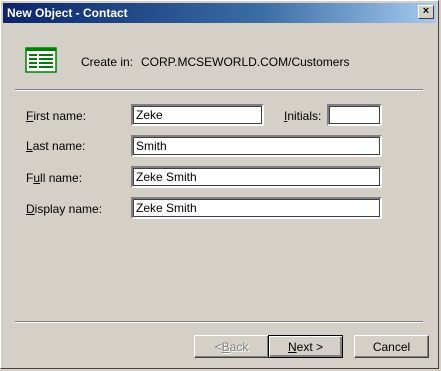  I want to click on last-name-label: Last name:, so click(56, 146).